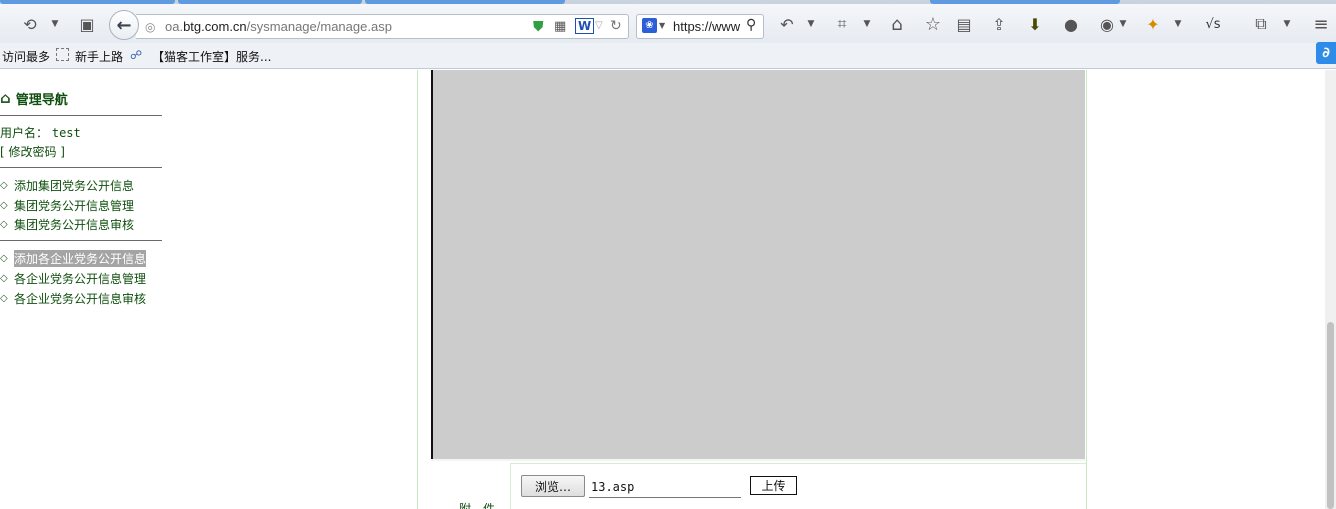  Describe the element at coordinates (773, 485) in the screenshot. I see `upload-button: 上传` at that location.